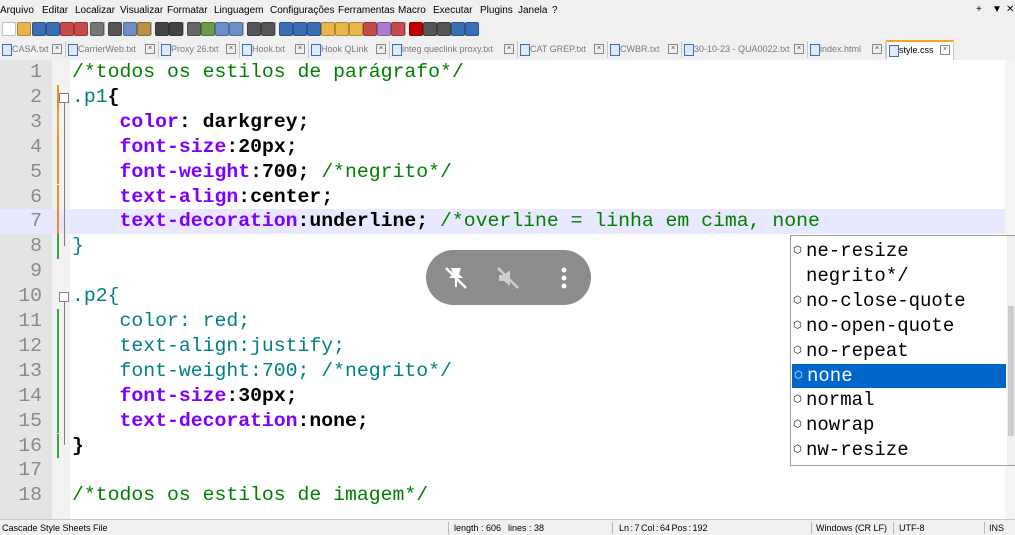  Describe the element at coordinates (472, 29) in the screenshot. I see `save-macro-icon` at that location.